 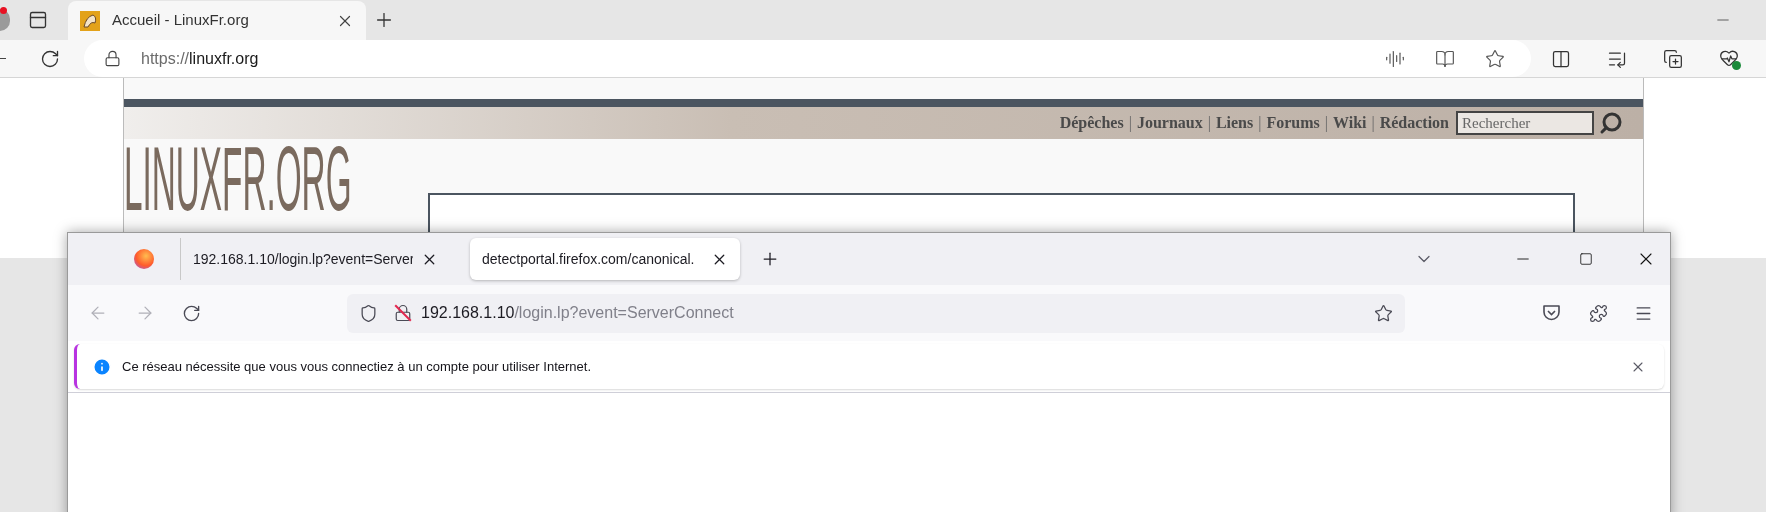 What do you see at coordinates (181, 20) in the screenshot?
I see `tab-title: Accueil - LinuxFr.org` at bounding box center [181, 20].